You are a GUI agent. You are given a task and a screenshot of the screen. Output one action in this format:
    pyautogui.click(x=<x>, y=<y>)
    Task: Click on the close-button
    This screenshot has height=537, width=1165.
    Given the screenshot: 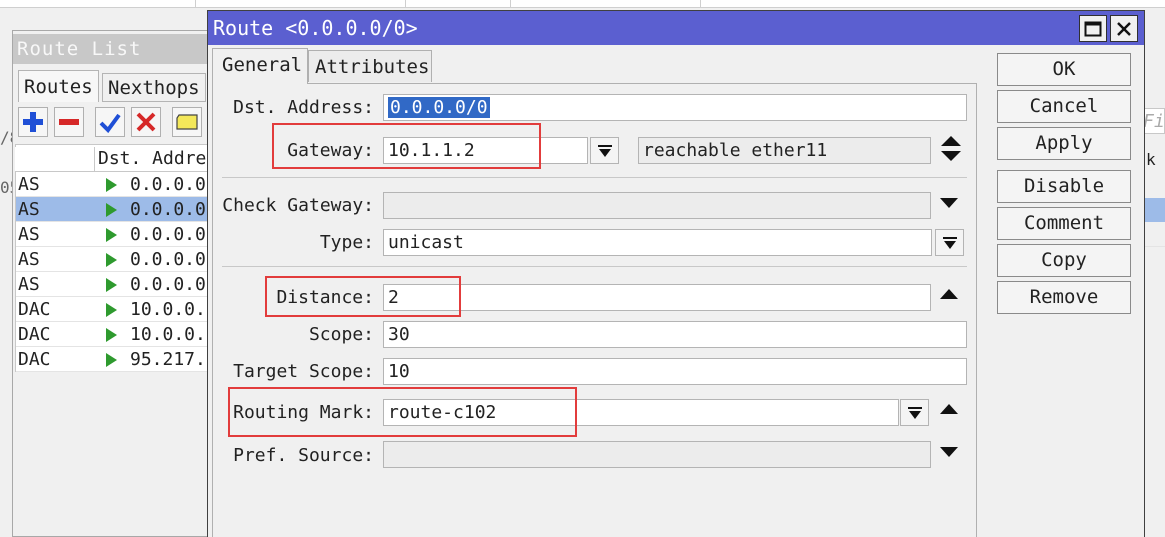 What is the action you would take?
    pyautogui.click(x=1124, y=28)
    